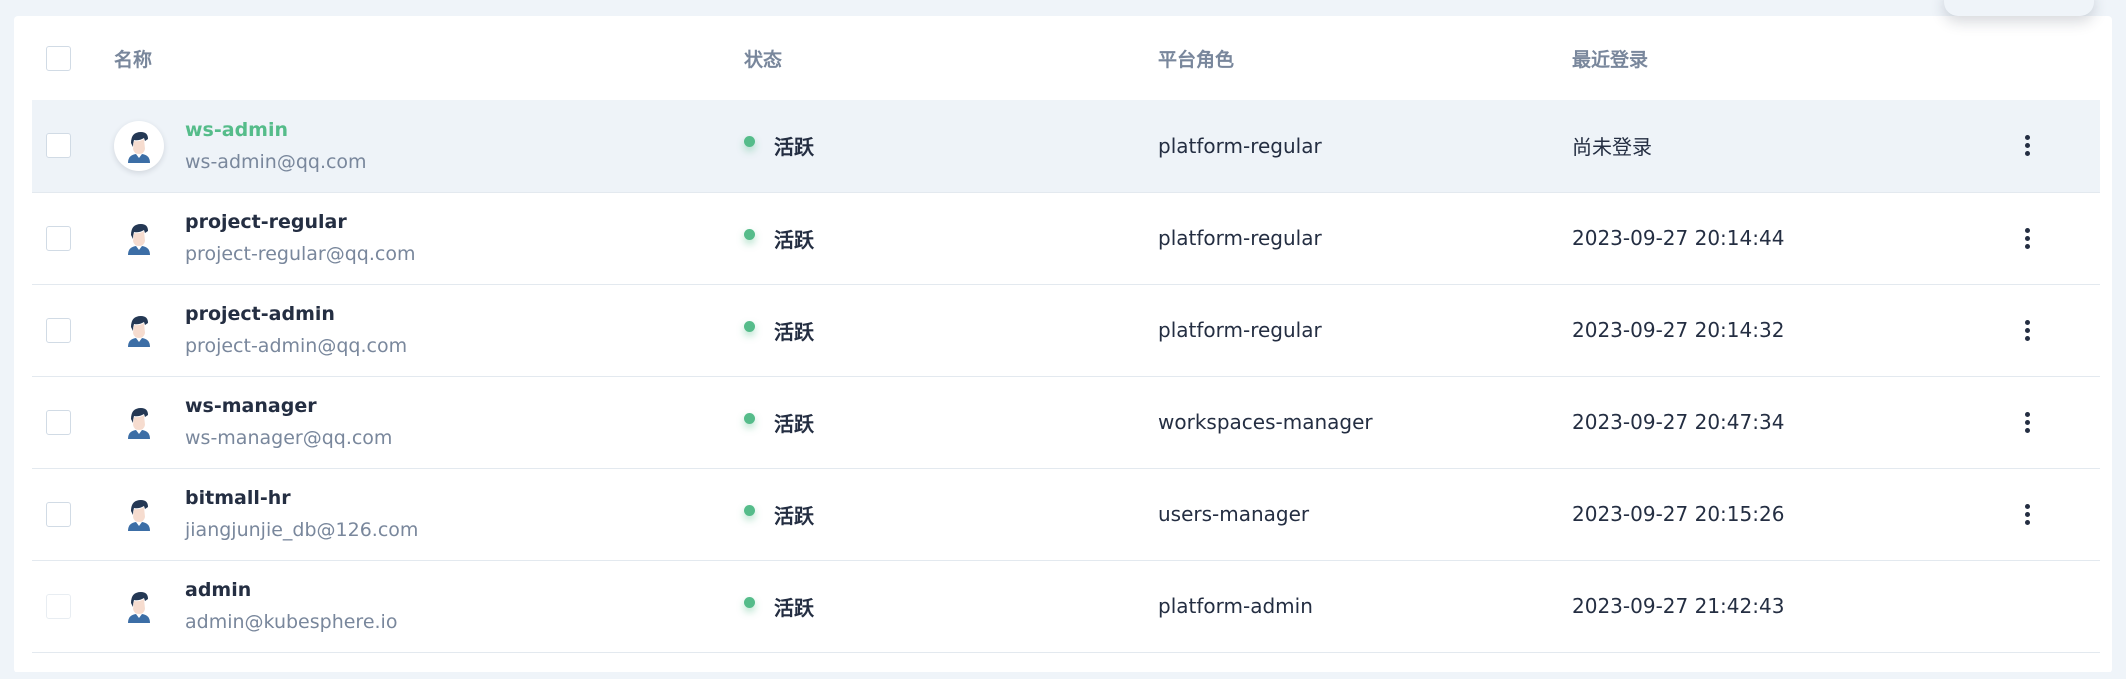 The width and height of the screenshot is (2126, 679). I want to click on column-header-status: 状态, so click(951, 58).